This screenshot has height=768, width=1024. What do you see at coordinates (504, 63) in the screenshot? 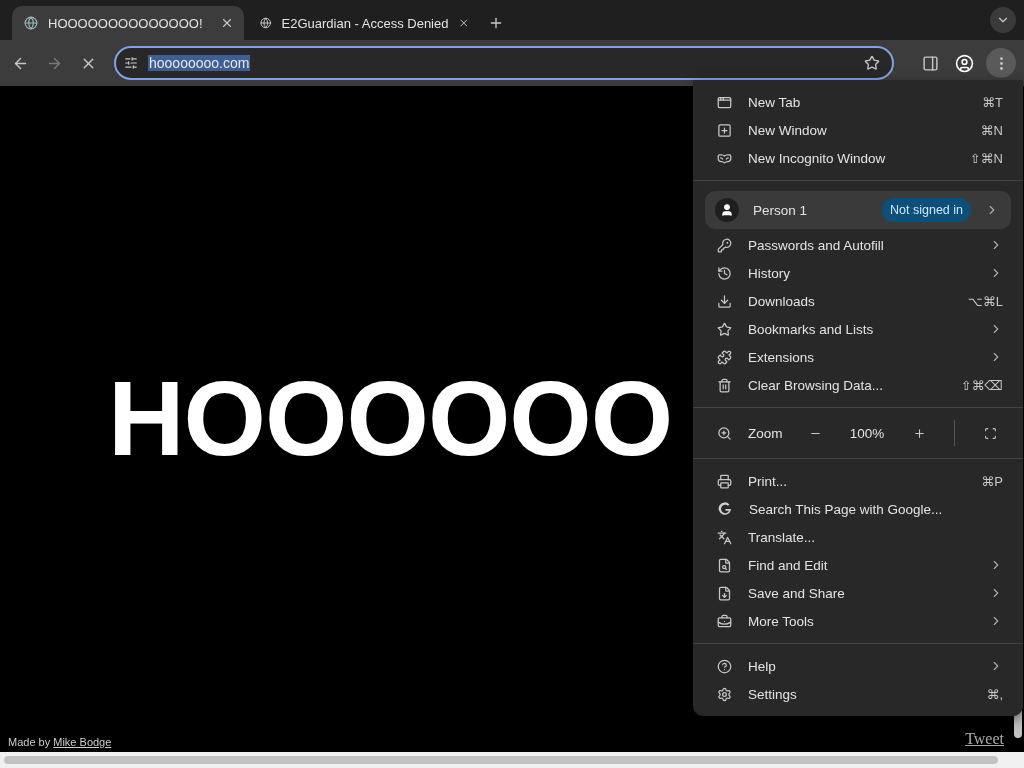
I see `address-bar: hoooooooo.com` at bounding box center [504, 63].